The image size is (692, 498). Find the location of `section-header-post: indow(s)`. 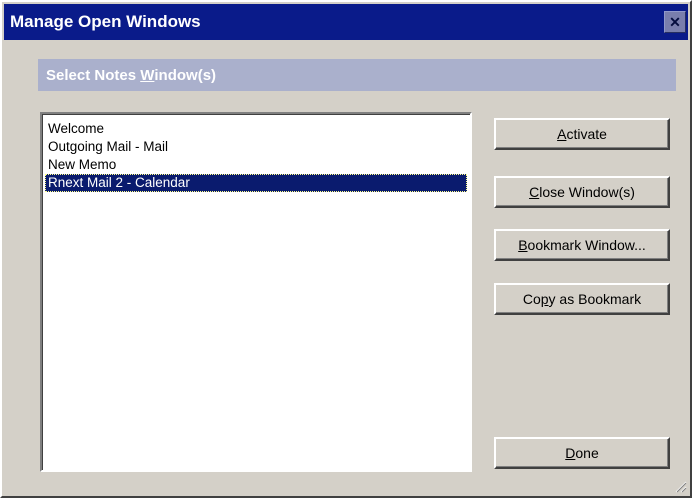

section-header-post: indow(s) is located at coordinates (185, 75).